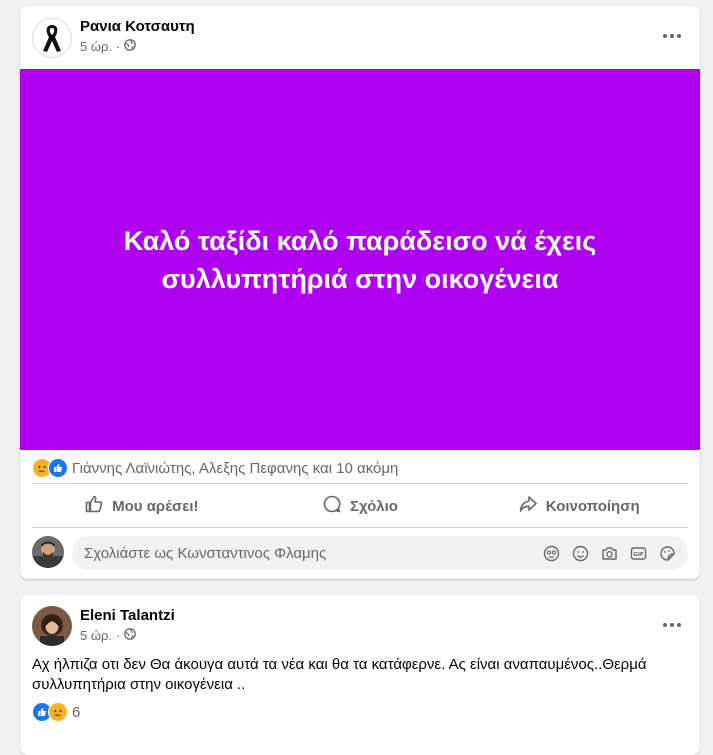  I want to click on share-button: Κοινοποίηση, so click(578, 506).